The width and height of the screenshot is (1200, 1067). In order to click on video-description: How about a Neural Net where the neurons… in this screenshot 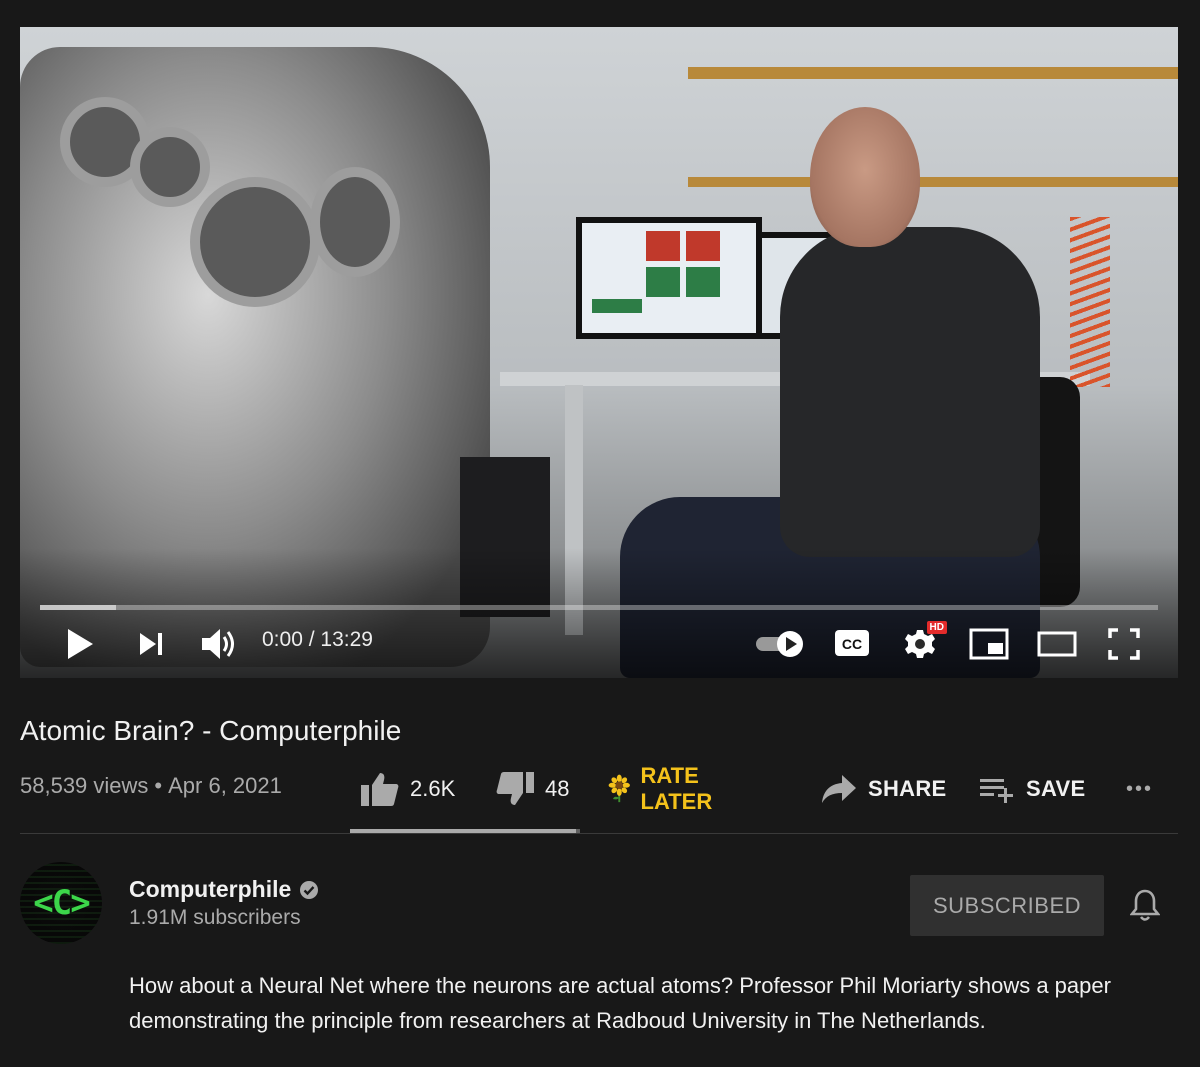, I will do `click(620, 1003)`.